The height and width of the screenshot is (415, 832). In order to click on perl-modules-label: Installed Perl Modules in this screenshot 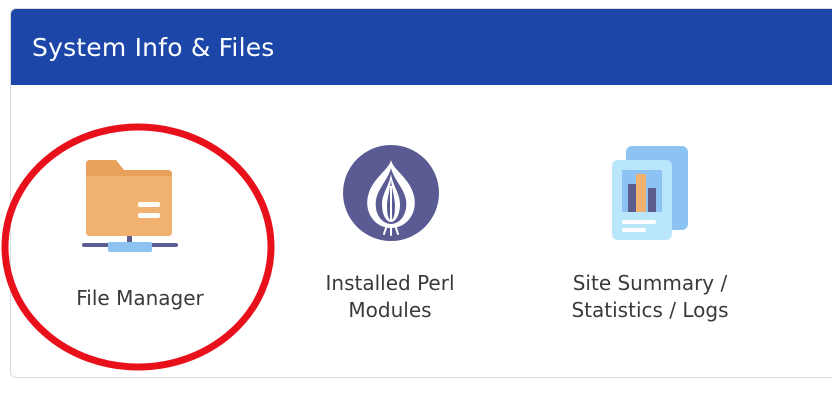, I will do `click(390, 296)`.